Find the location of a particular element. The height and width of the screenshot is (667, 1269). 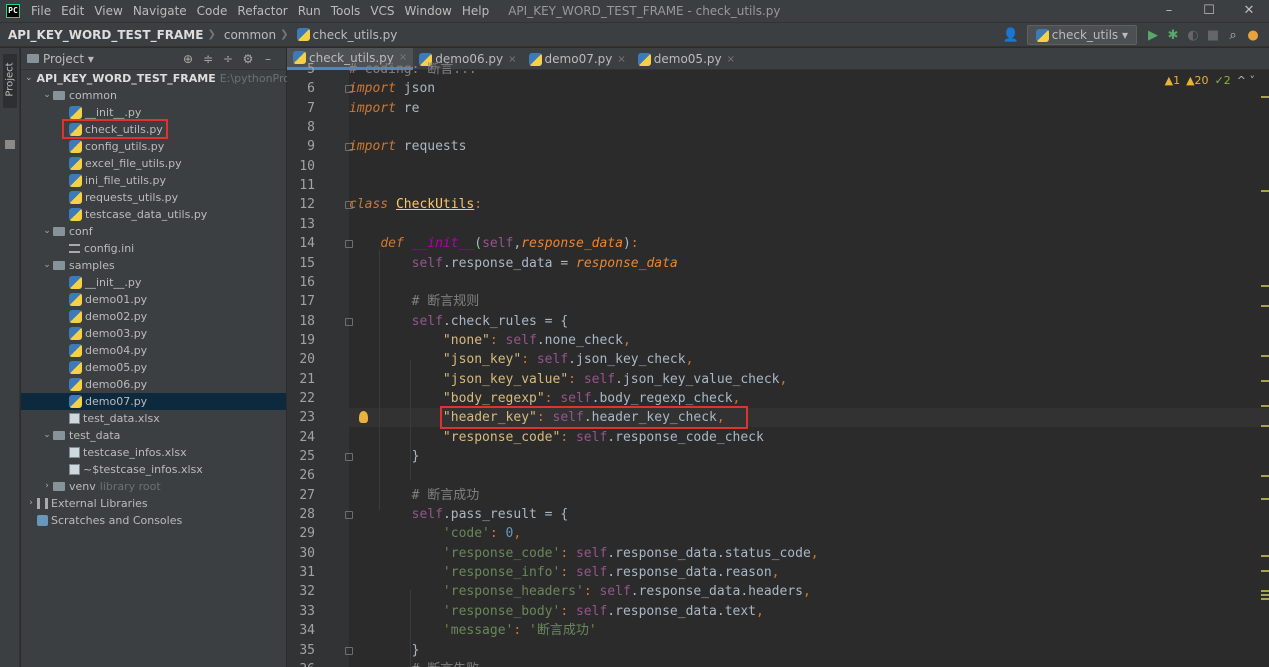

menu-run: Run is located at coordinates (309, 11).